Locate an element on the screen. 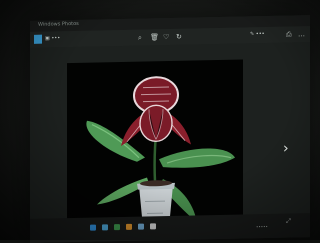 This screenshot has width=320, height=243. next-photo-arrow: › is located at coordinates (286, 149).